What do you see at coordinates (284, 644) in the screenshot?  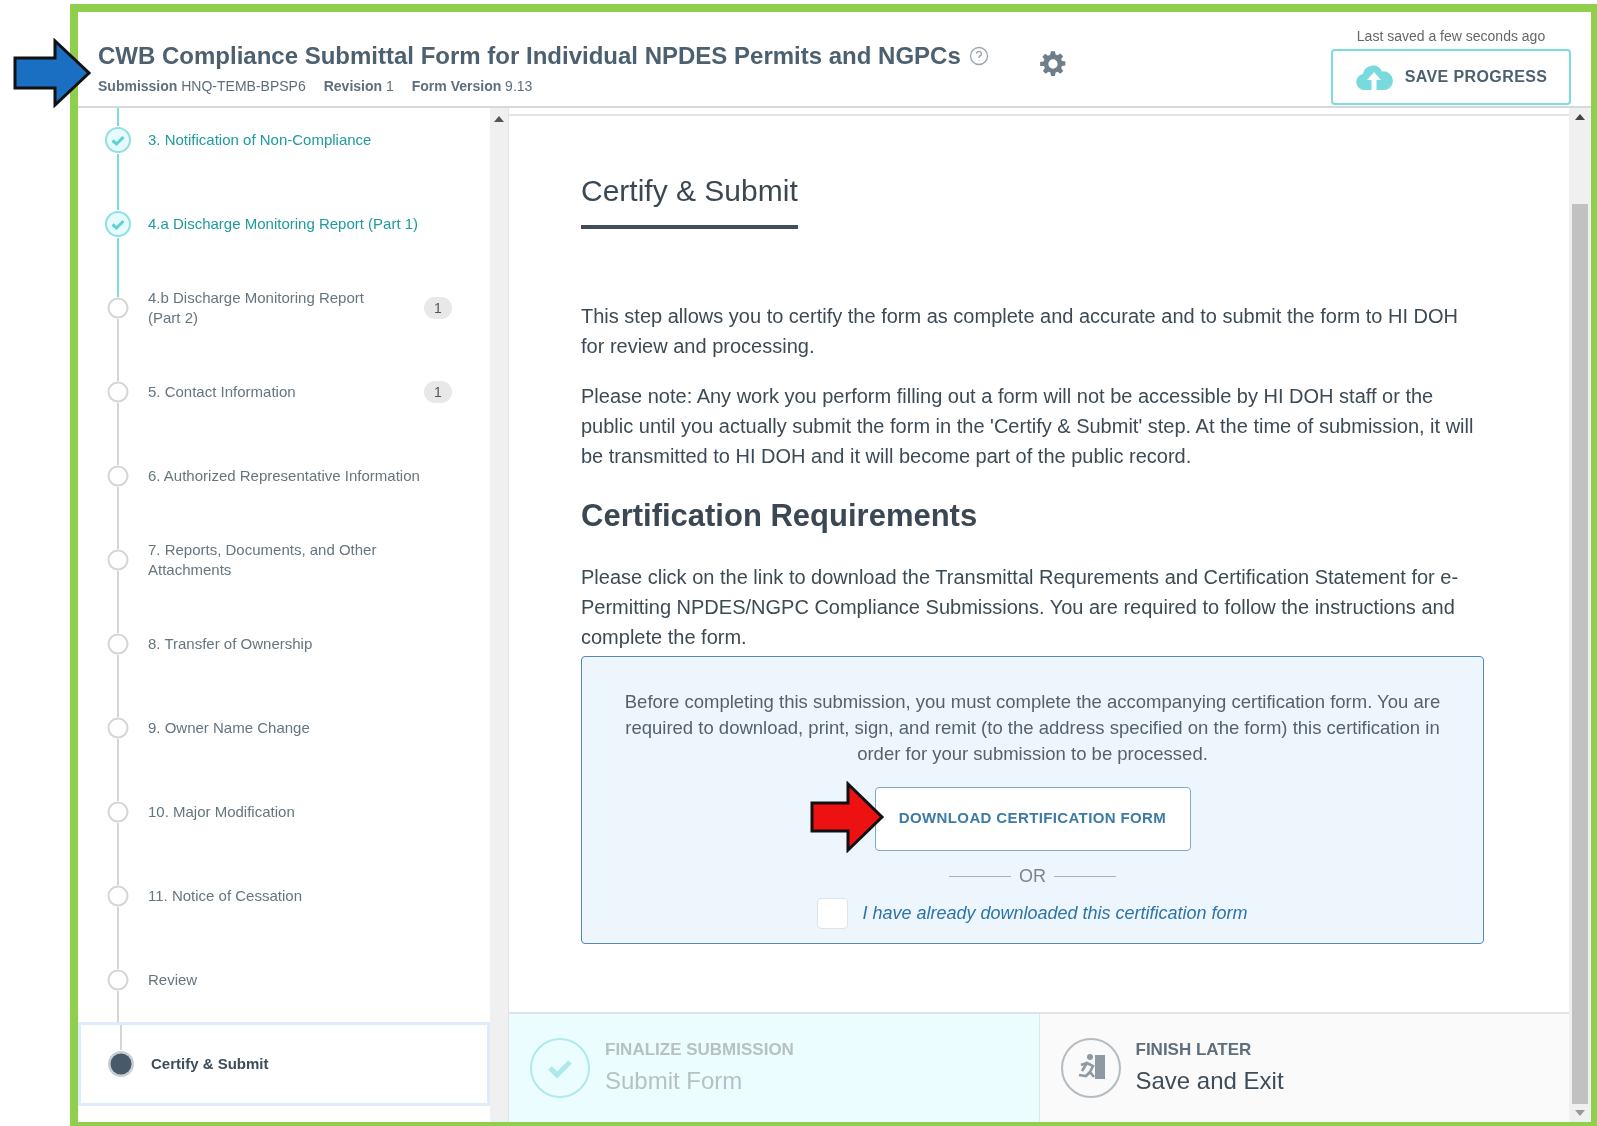 I see `step-item: 8. Transfer of Ownership` at bounding box center [284, 644].